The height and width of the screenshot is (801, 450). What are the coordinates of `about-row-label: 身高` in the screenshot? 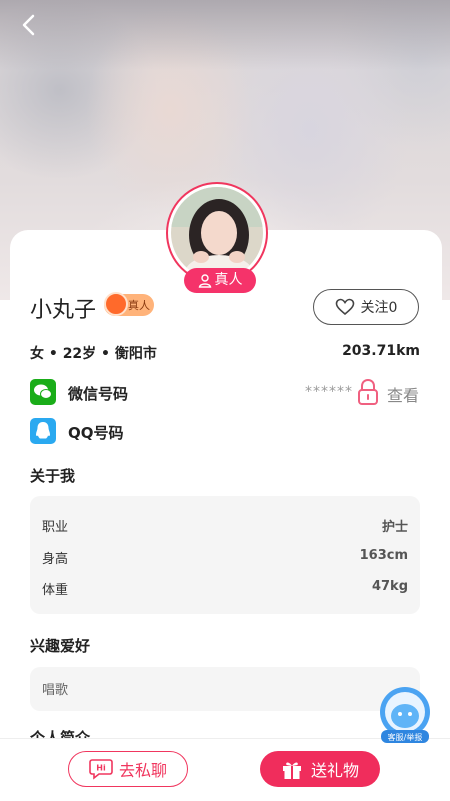 It's located at (55, 559).